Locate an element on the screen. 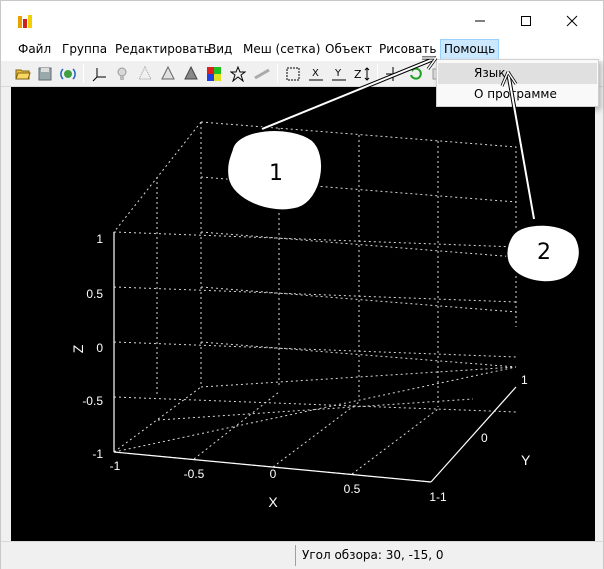 This screenshot has width=604, height=569. y-tick-label: 0 is located at coordinates (484, 438).